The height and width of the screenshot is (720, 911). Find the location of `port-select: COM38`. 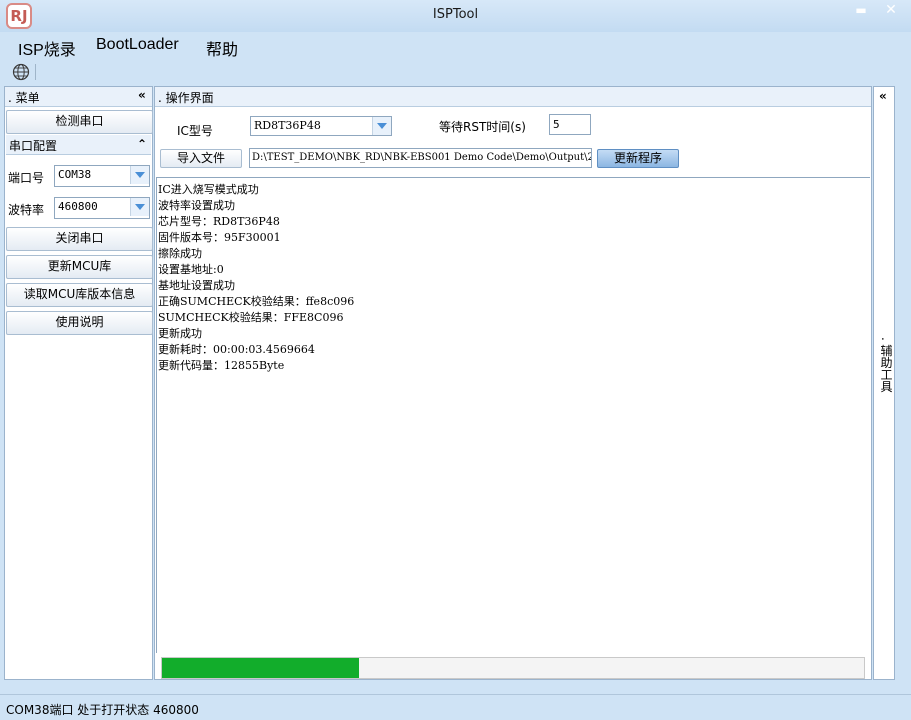

port-select: COM38 is located at coordinates (102, 176).